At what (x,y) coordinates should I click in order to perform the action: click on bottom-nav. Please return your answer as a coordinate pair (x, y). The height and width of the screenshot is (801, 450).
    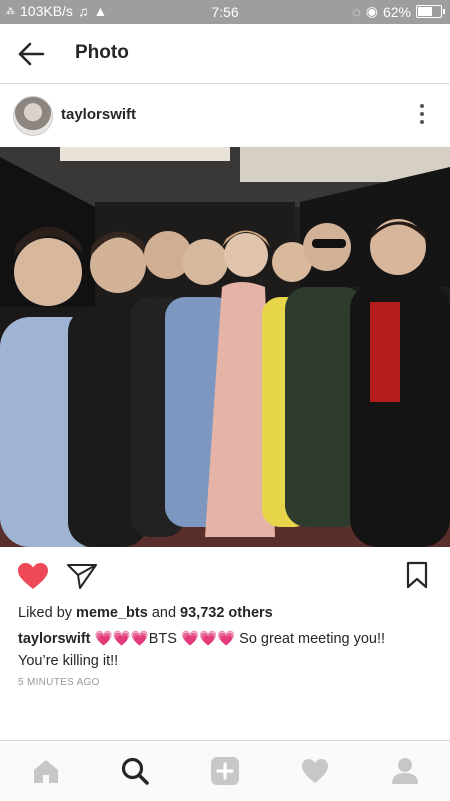
    Looking at the image, I should click on (225, 770).